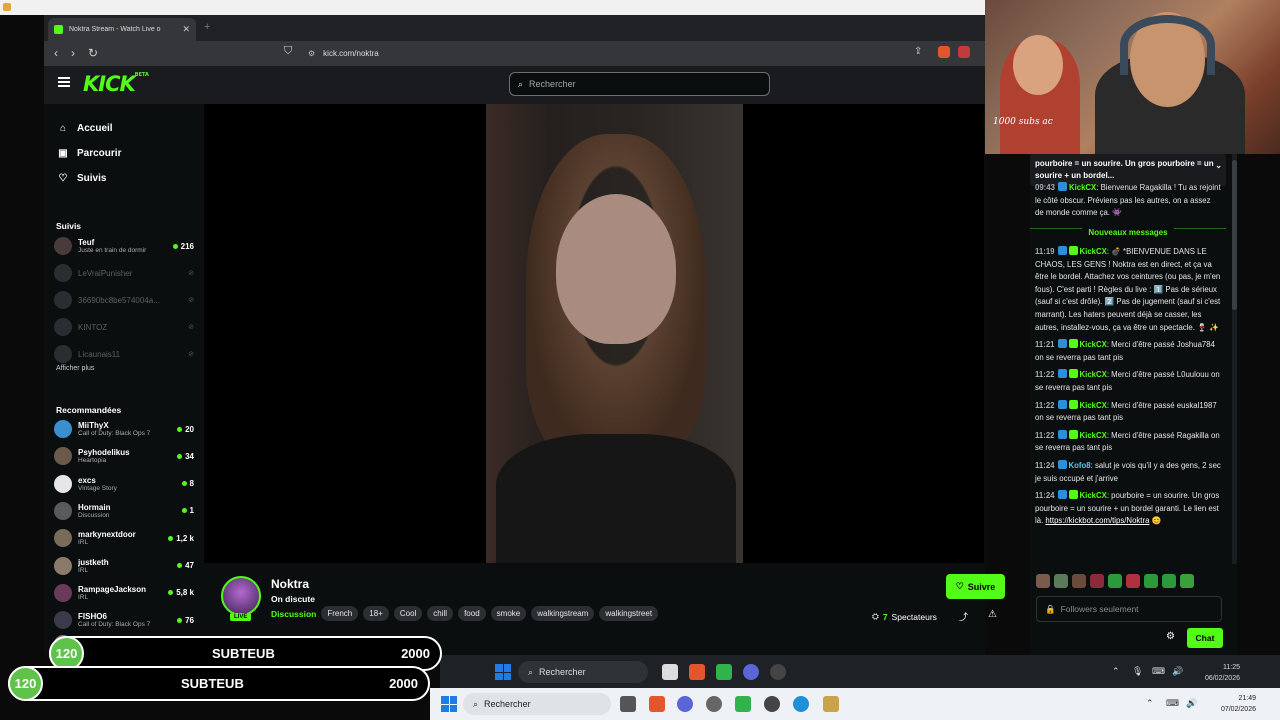  What do you see at coordinates (116, 84) in the screenshot?
I see `kick-logo: KICKBETA` at bounding box center [116, 84].